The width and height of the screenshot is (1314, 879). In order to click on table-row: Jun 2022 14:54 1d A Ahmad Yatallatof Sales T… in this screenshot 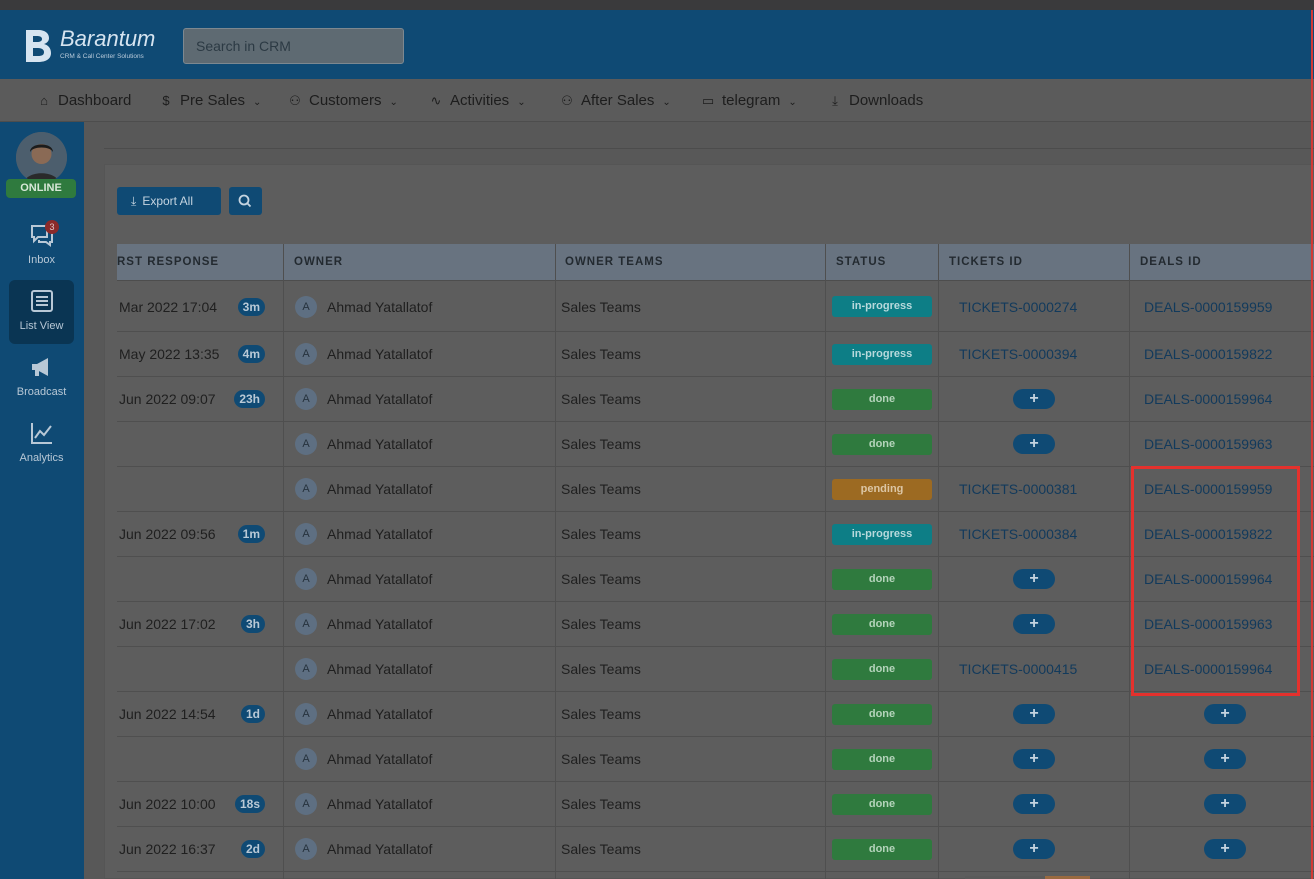, I will do `click(715, 714)`.